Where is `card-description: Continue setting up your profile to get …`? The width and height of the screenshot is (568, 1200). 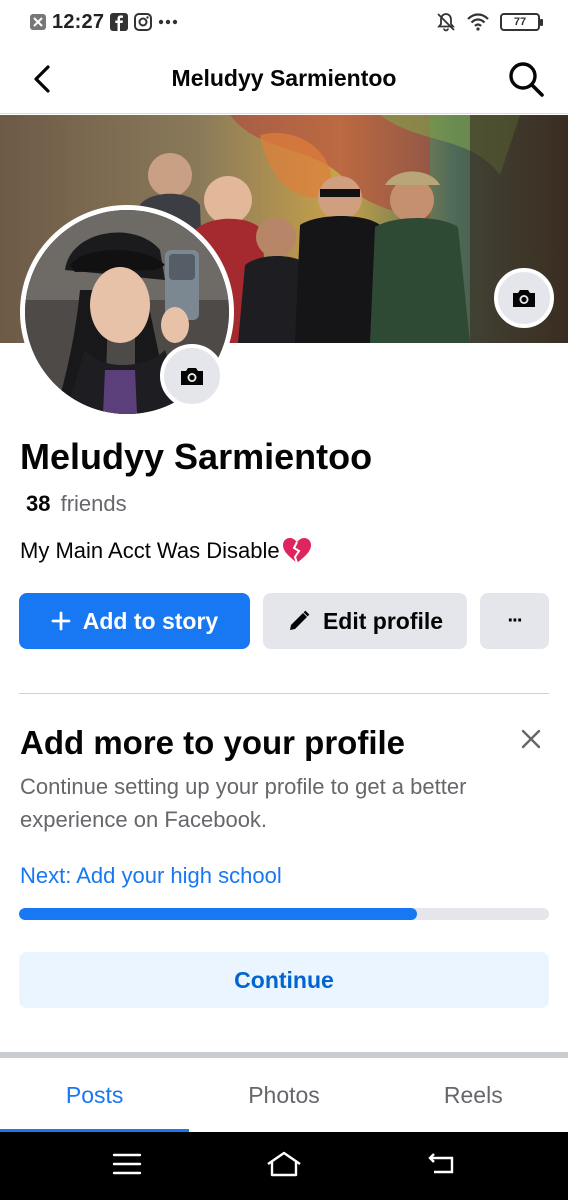 card-description: Continue setting up your profile to get … is located at coordinates (243, 803).